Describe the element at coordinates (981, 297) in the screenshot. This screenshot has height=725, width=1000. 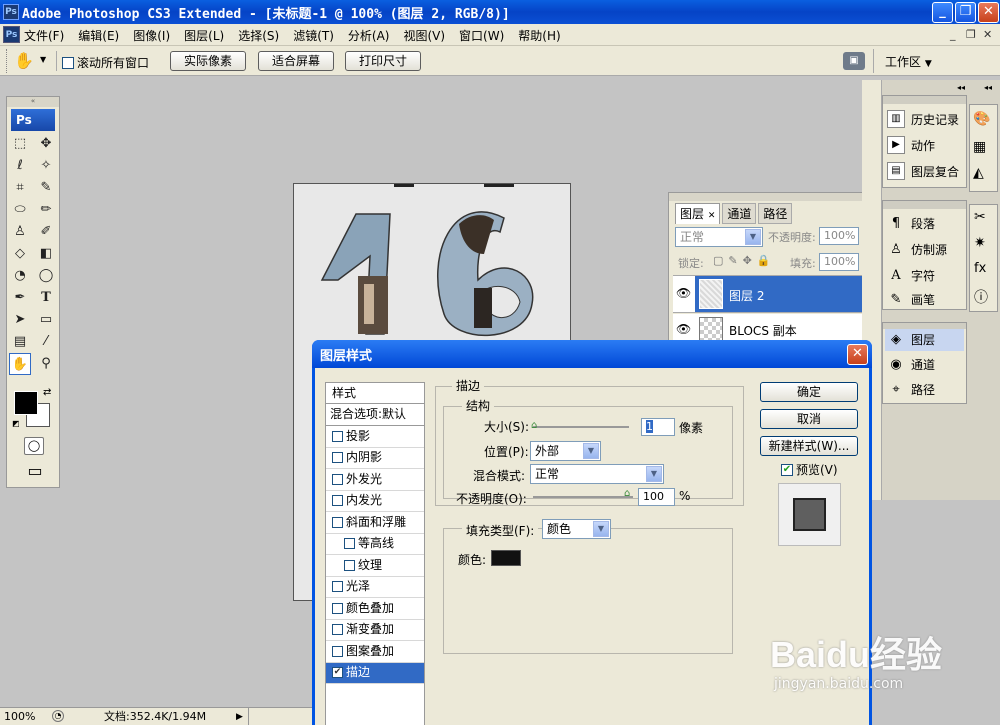
I see `info-icon: ⓘ` at that location.